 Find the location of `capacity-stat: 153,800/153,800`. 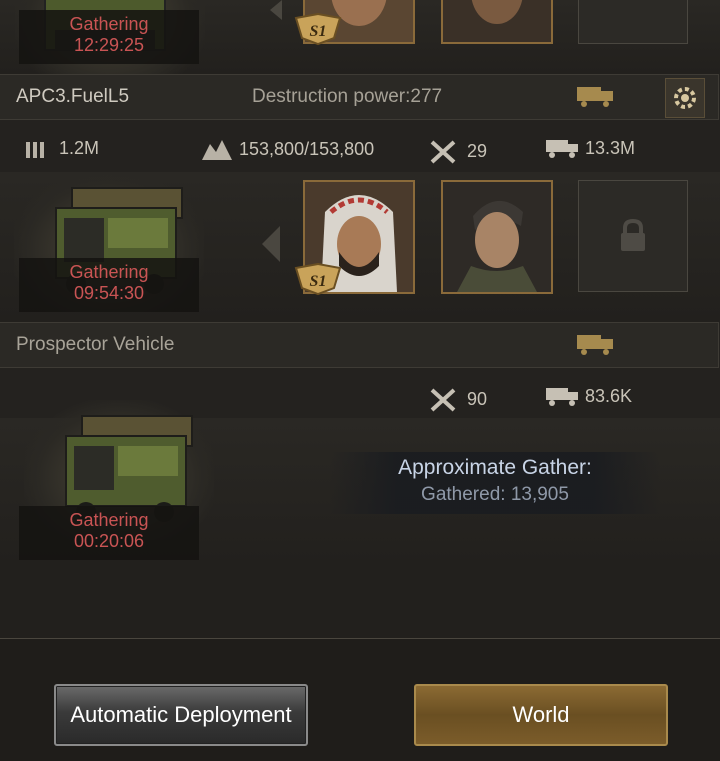

capacity-stat: 153,800/153,800 is located at coordinates (287, 150).